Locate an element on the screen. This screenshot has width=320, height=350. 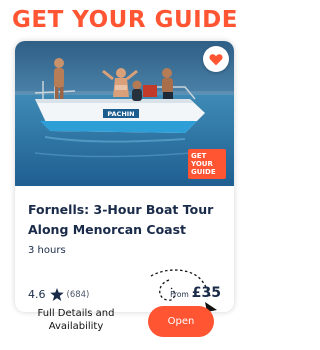
price-prefix: From is located at coordinates (179, 294).